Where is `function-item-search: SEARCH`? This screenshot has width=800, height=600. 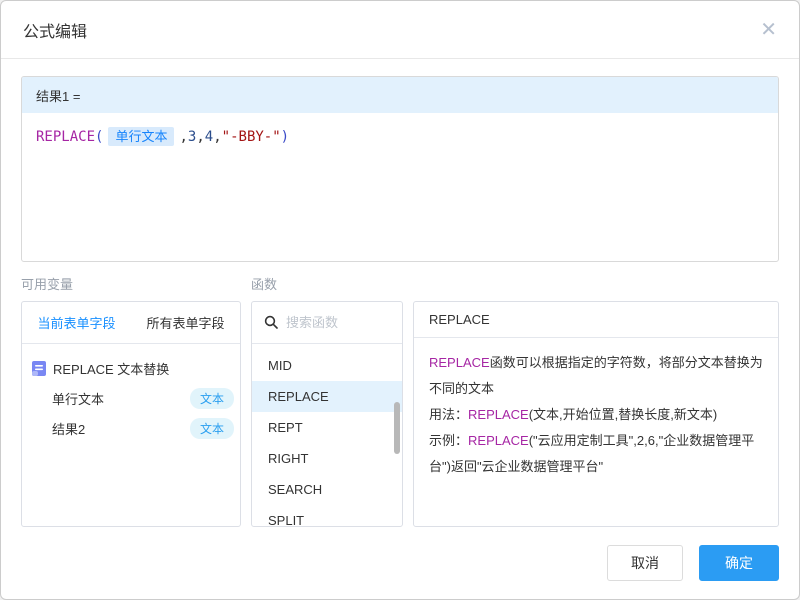
function-item-search: SEARCH is located at coordinates (327, 489).